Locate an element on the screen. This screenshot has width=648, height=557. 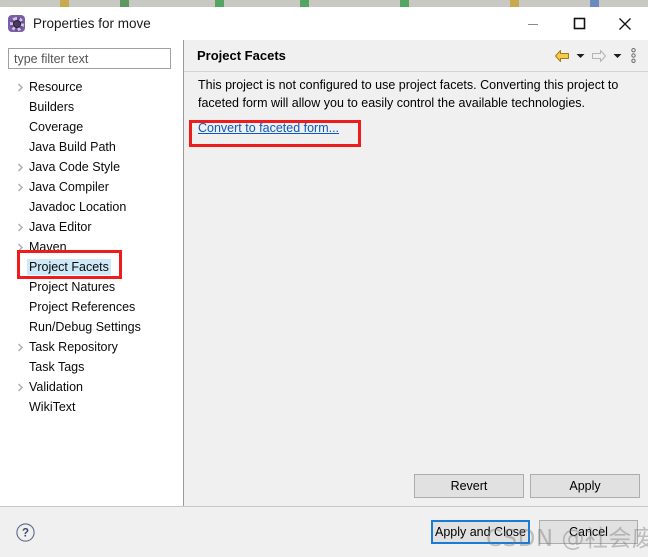
tree-item-task-tags: Task Tags is located at coordinates (91, 367).